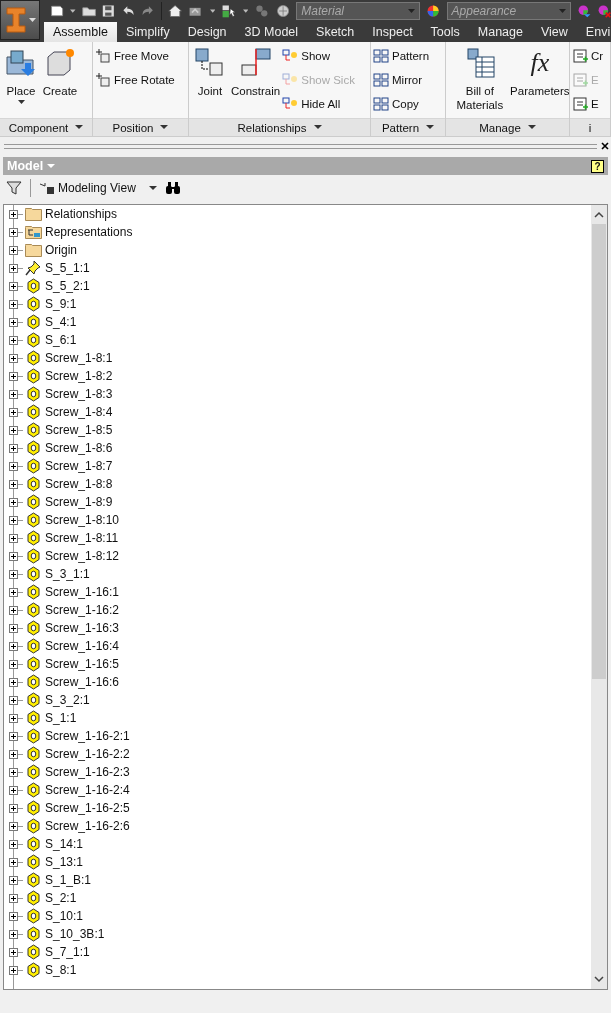  I want to click on ribbon-button: Copy, so click(402, 104).